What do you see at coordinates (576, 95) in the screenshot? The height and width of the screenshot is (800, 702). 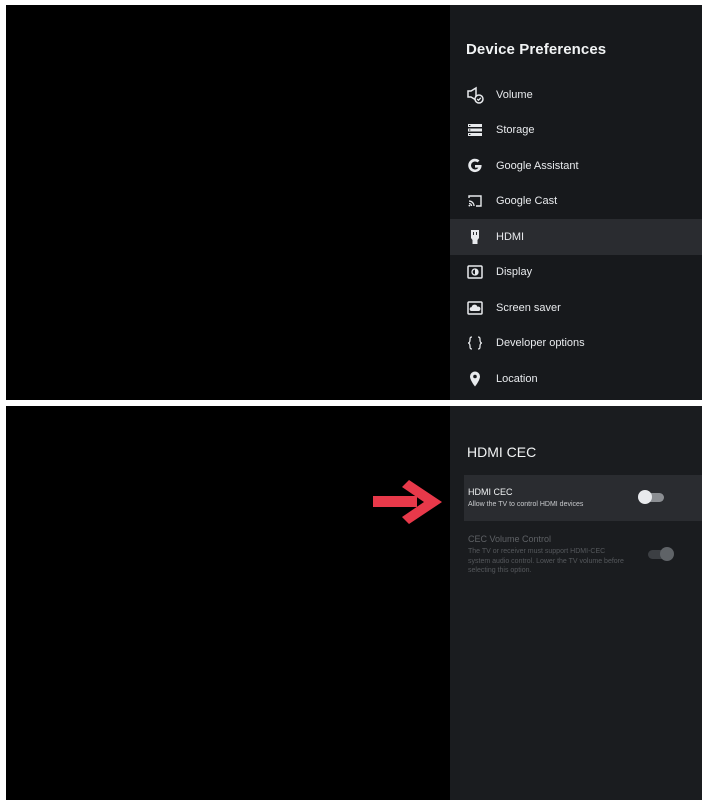 I see `menu-item-volume: Volume` at bounding box center [576, 95].